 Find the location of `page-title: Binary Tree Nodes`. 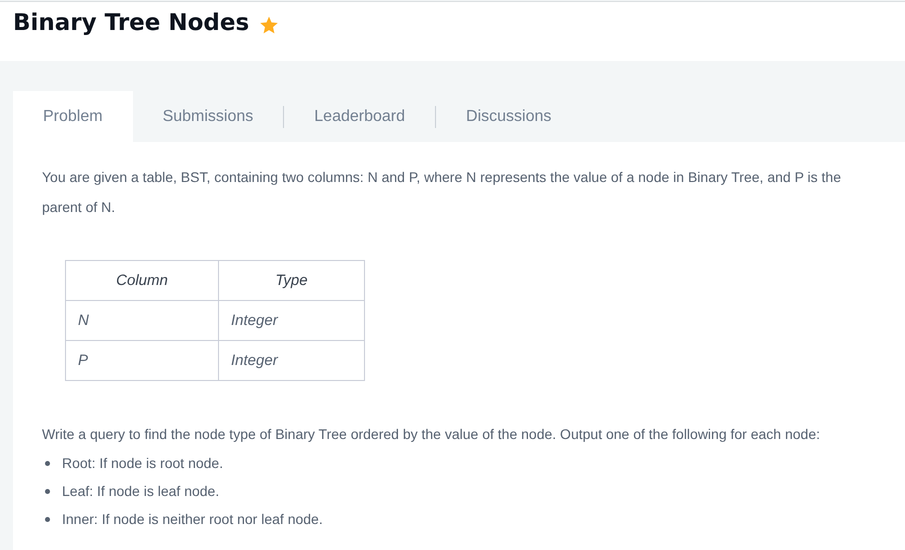

page-title: Binary Tree Nodes is located at coordinates (131, 23).